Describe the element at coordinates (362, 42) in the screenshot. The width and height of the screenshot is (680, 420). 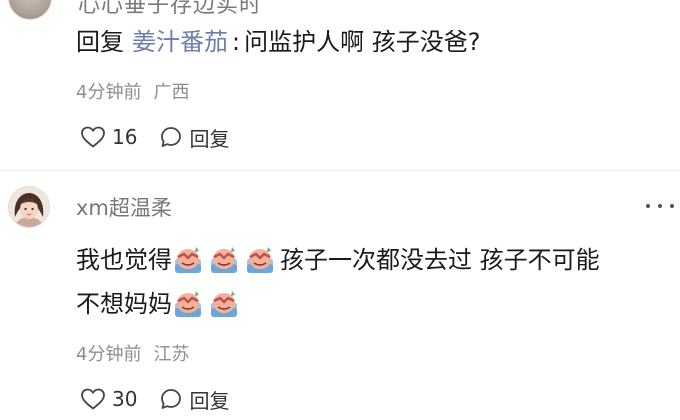
I see `comment-text: 问监护人啊 孩子没爸?` at that location.